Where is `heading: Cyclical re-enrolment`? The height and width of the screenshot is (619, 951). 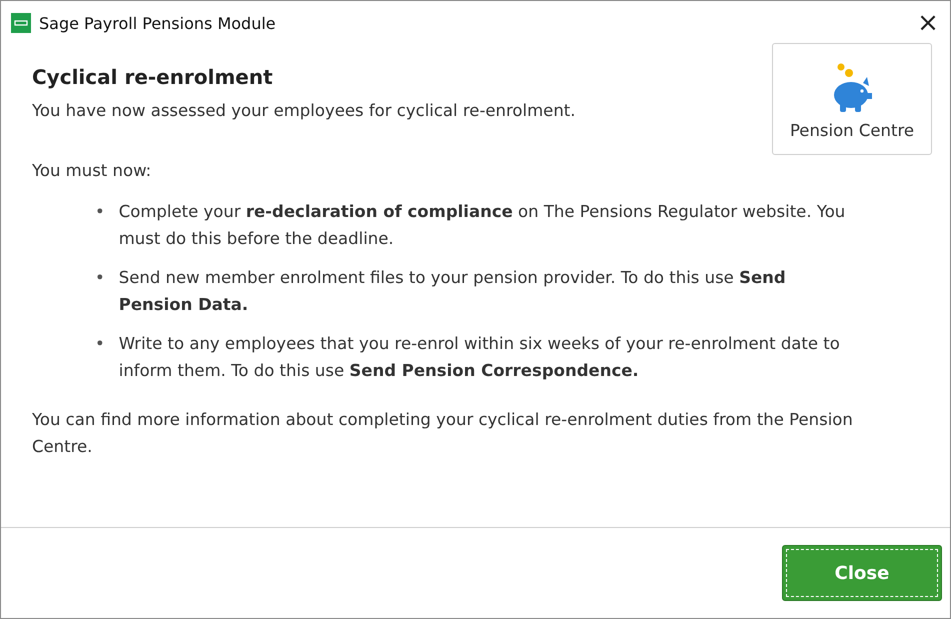
heading: Cyclical re-enrolment is located at coordinates (153, 77).